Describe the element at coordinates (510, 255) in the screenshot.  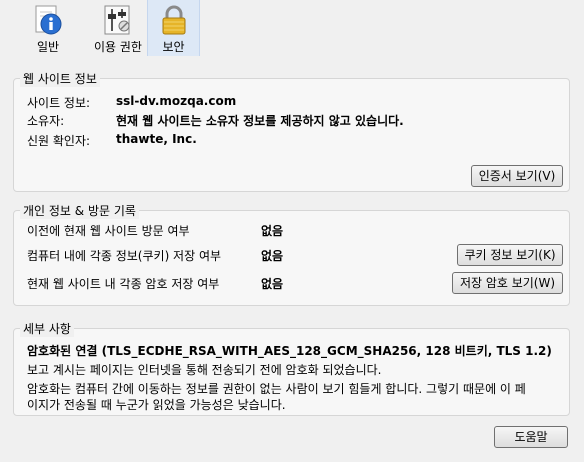
I see `view-cookies-button: 쿠키 정보 보기(K)` at that location.